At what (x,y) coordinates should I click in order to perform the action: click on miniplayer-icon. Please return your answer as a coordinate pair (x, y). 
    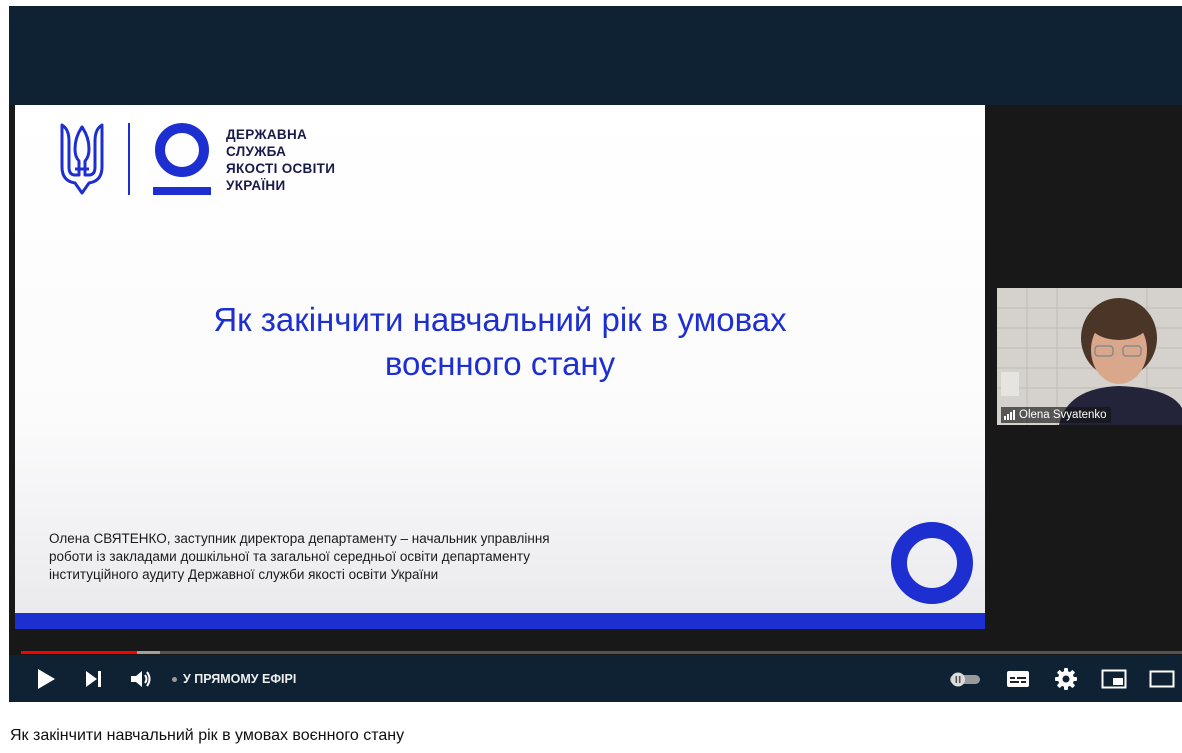
    Looking at the image, I should click on (1114, 679).